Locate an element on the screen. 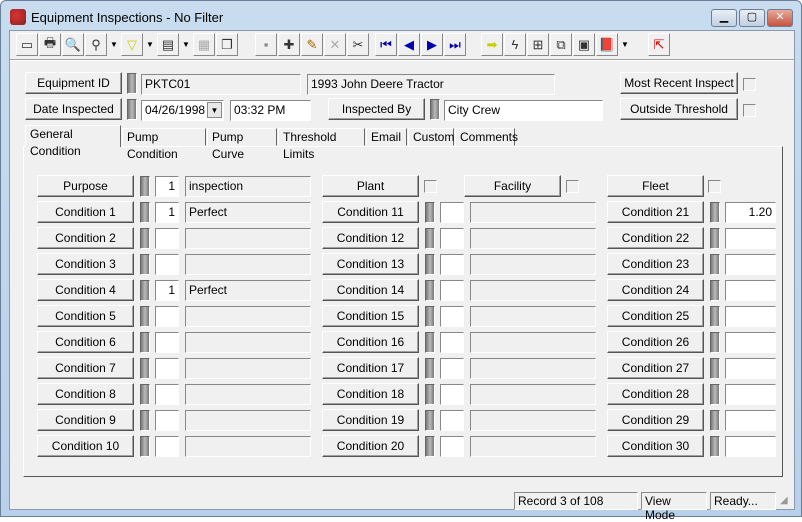  condition-9-lookup-handle is located at coordinates (145, 420).